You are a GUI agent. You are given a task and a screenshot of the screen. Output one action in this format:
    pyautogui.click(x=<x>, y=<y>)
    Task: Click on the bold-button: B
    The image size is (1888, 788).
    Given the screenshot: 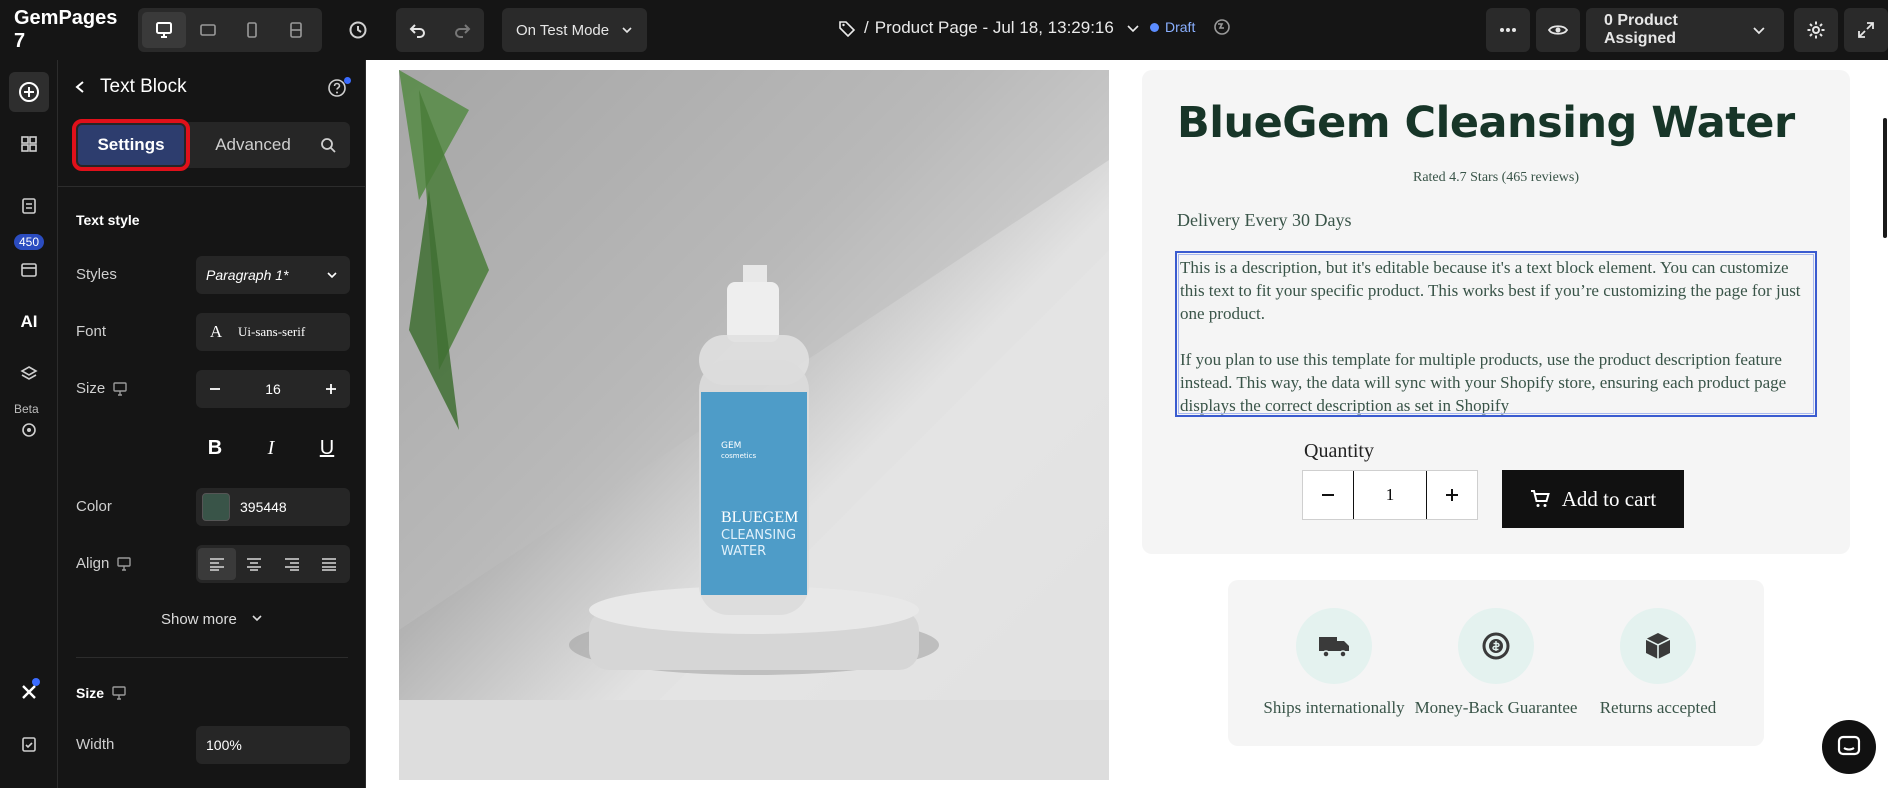 What is the action you would take?
    pyautogui.click(x=215, y=448)
    